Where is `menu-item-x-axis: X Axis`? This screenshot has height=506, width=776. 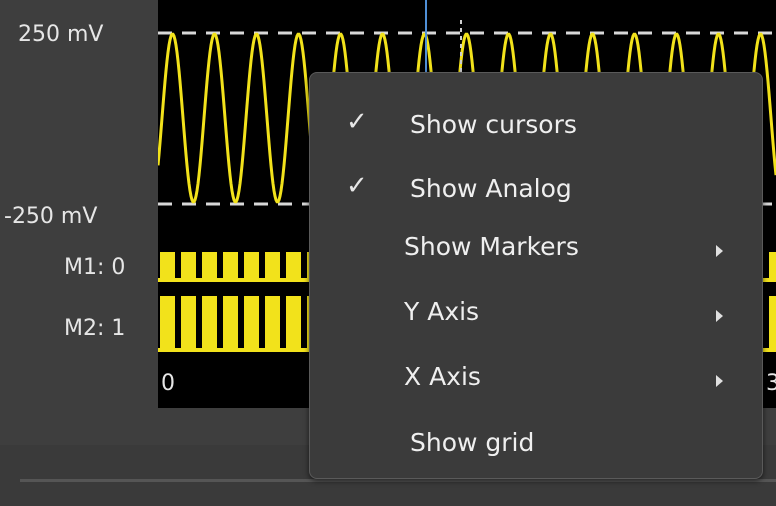
menu-item-x-axis: X Axis is located at coordinates (536, 376).